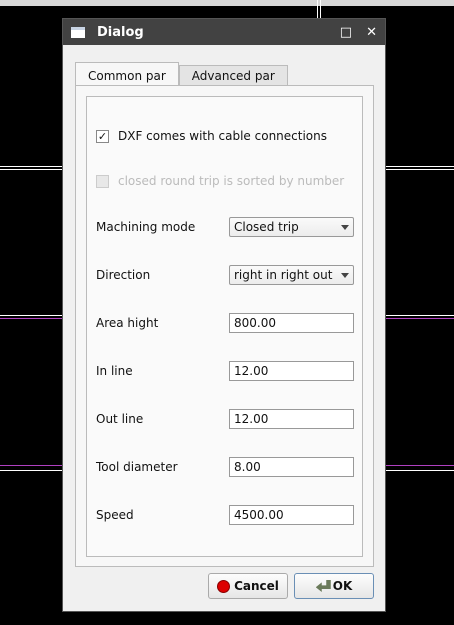  Describe the element at coordinates (114, 371) in the screenshot. I see `in-line-label: In line` at that location.